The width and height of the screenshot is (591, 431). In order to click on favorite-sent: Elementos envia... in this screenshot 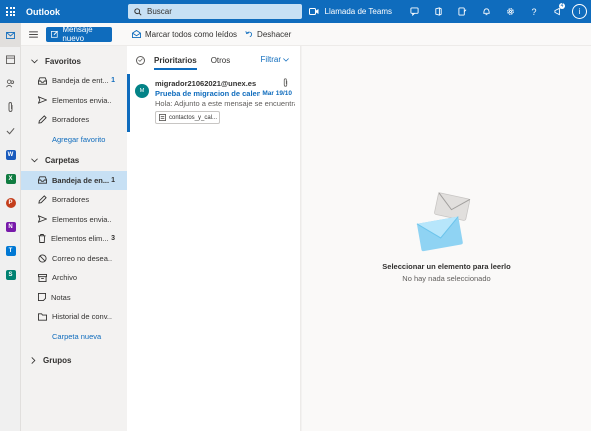, I will do `click(74, 101)`.